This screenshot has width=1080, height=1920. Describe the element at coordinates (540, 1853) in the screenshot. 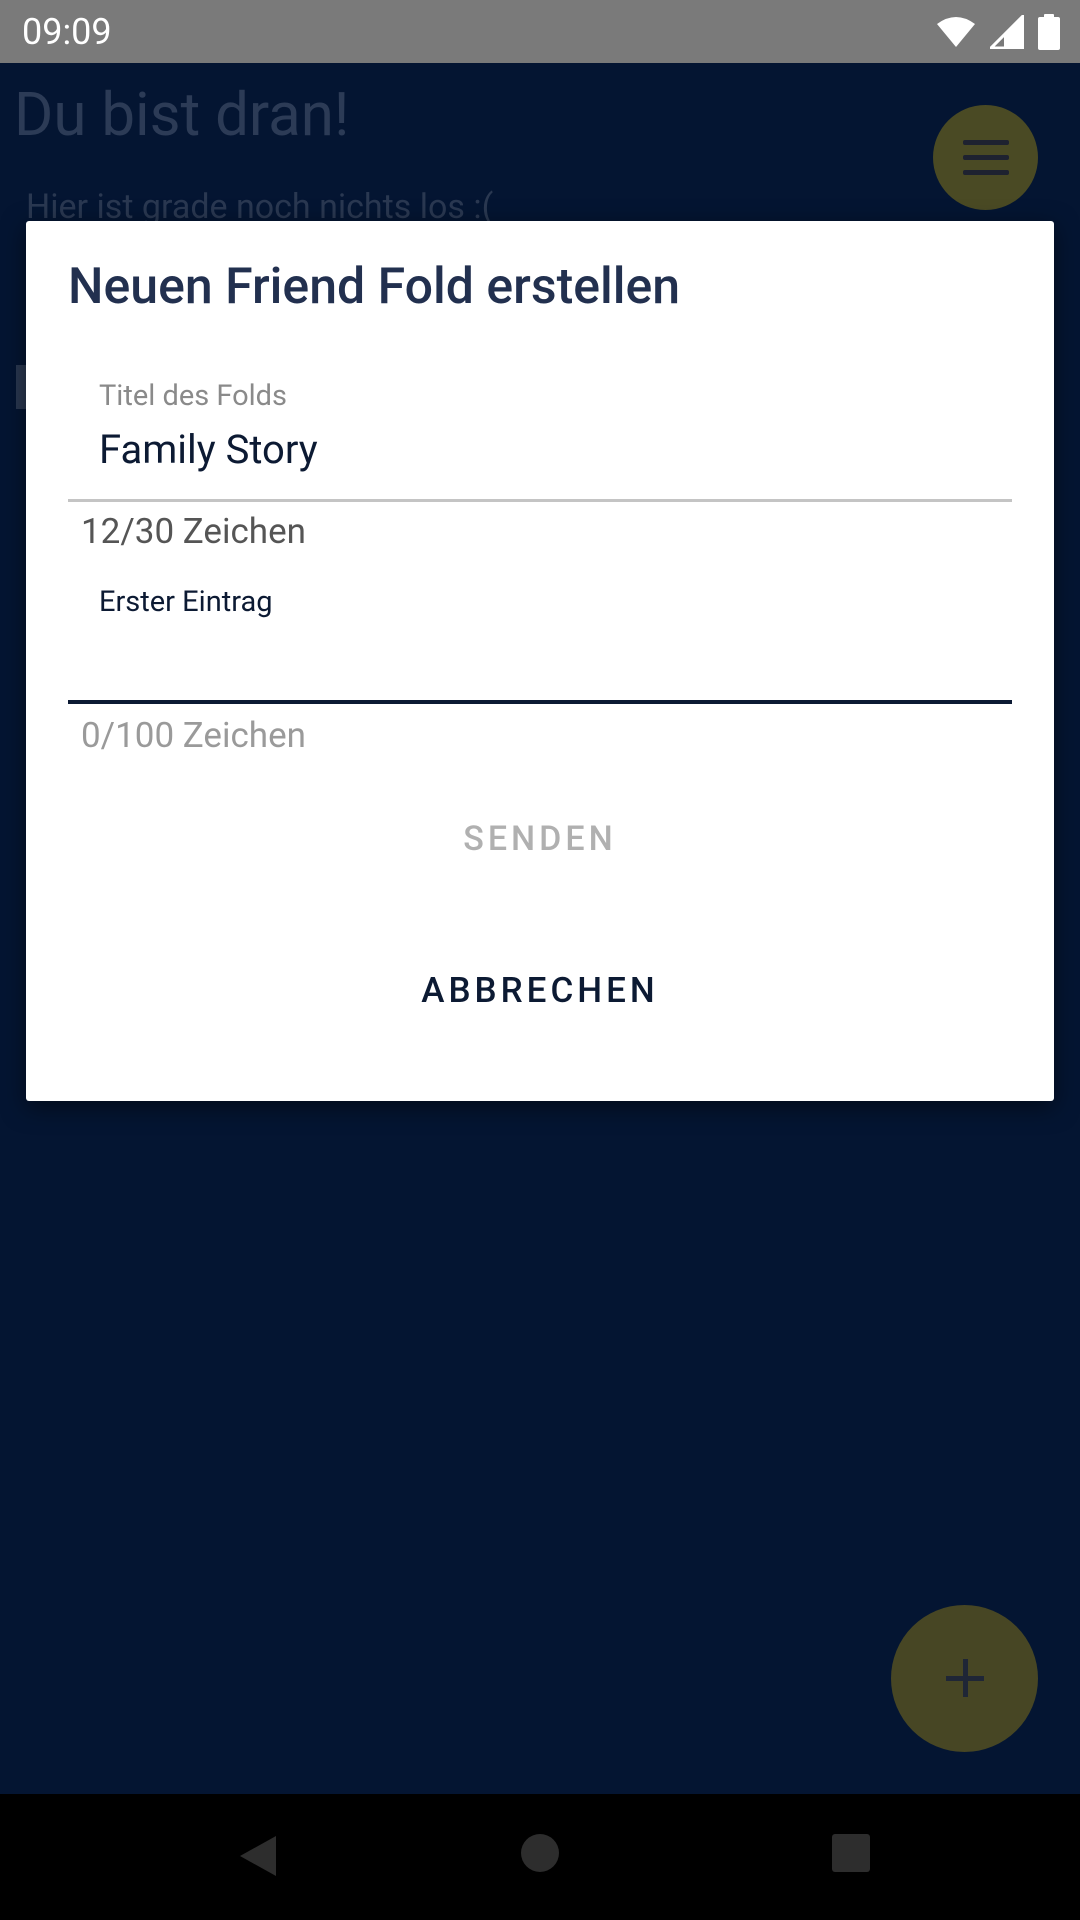

I see `home-icon` at that location.